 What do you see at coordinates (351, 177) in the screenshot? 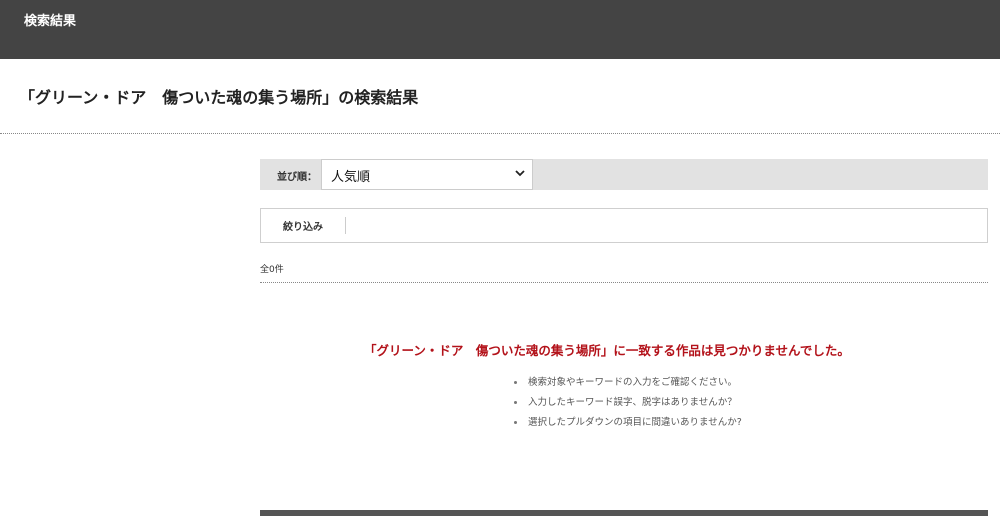
I see `sort-selected-value: 人気順` at bounding box center [351, 177].